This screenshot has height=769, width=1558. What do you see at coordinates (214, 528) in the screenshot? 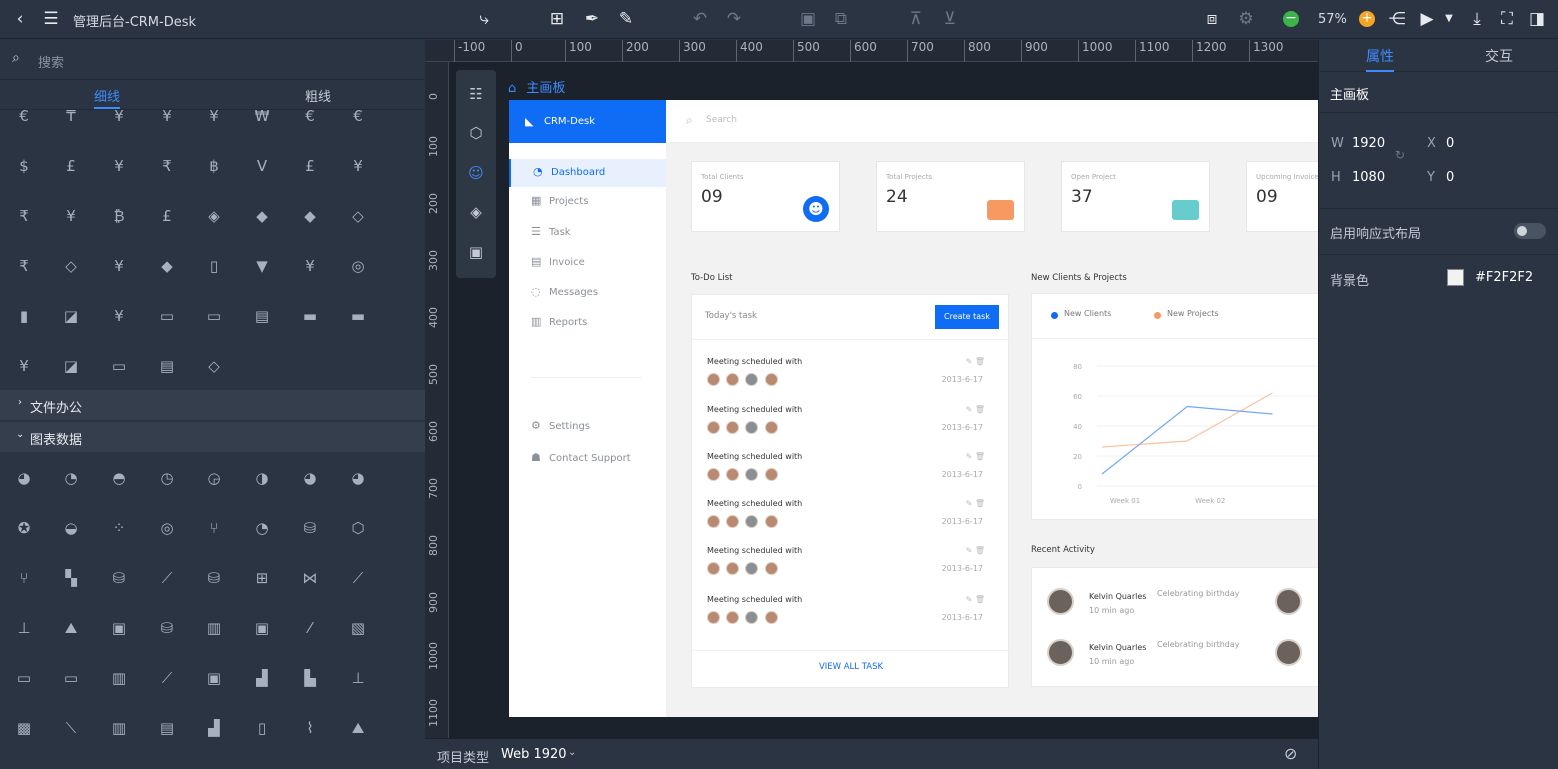
I see `branch-icon: ⑂` at bounding box center [214, 528].